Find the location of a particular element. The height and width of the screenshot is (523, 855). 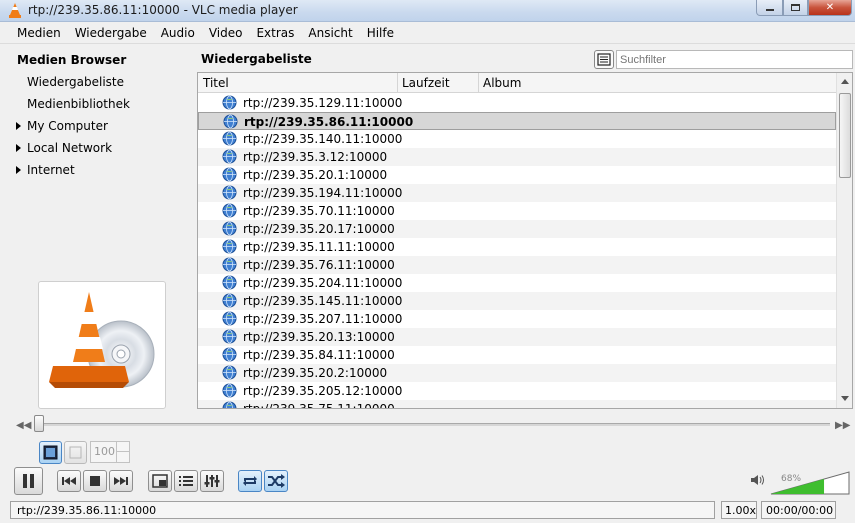

speaker-icon is located at coordinates (758, 480).